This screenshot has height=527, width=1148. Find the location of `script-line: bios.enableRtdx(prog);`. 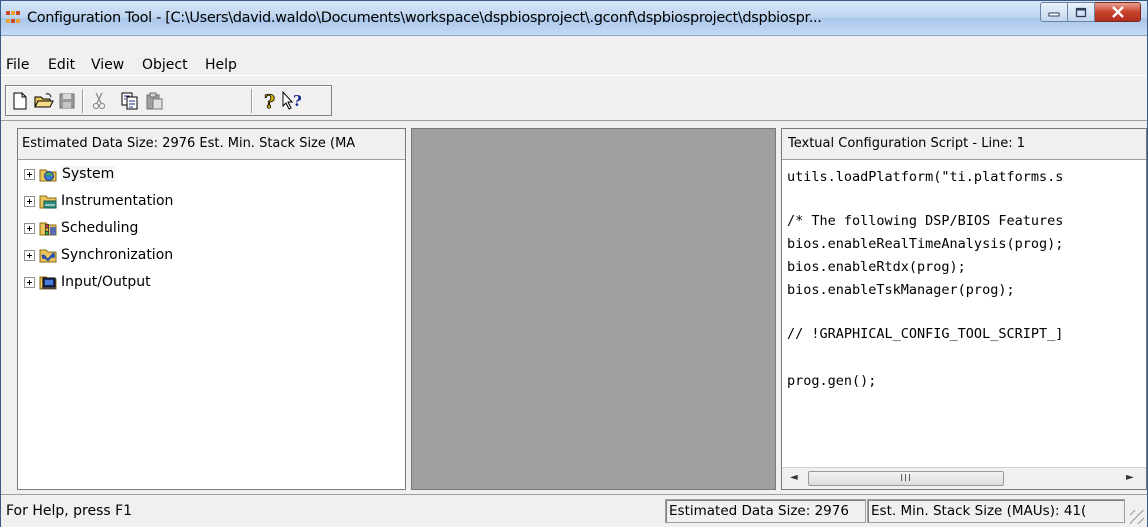

script-line: bios.enableRtdx(prog); is located at coordinates (876, 267).